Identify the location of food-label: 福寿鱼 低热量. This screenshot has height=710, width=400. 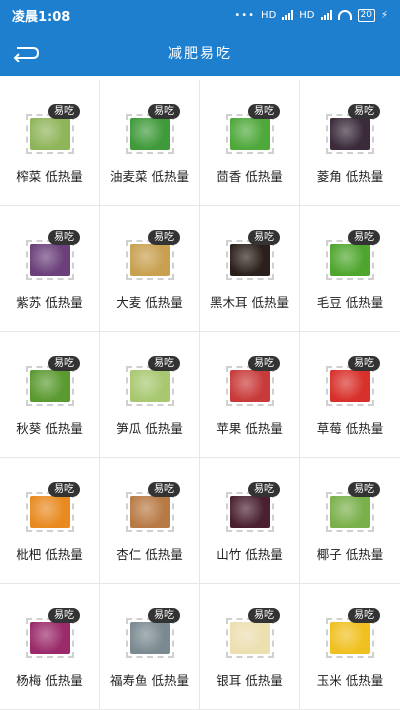
(149, 680).